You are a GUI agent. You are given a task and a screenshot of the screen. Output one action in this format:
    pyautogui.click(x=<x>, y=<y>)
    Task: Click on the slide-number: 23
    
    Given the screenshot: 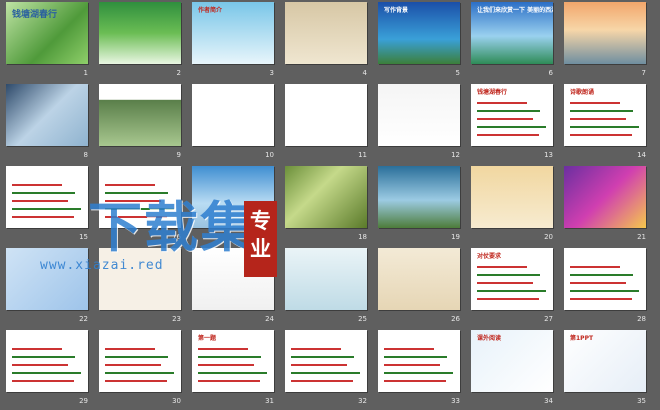 What is the action you would take?
    pyautogui.click(x=176, y=319)
    